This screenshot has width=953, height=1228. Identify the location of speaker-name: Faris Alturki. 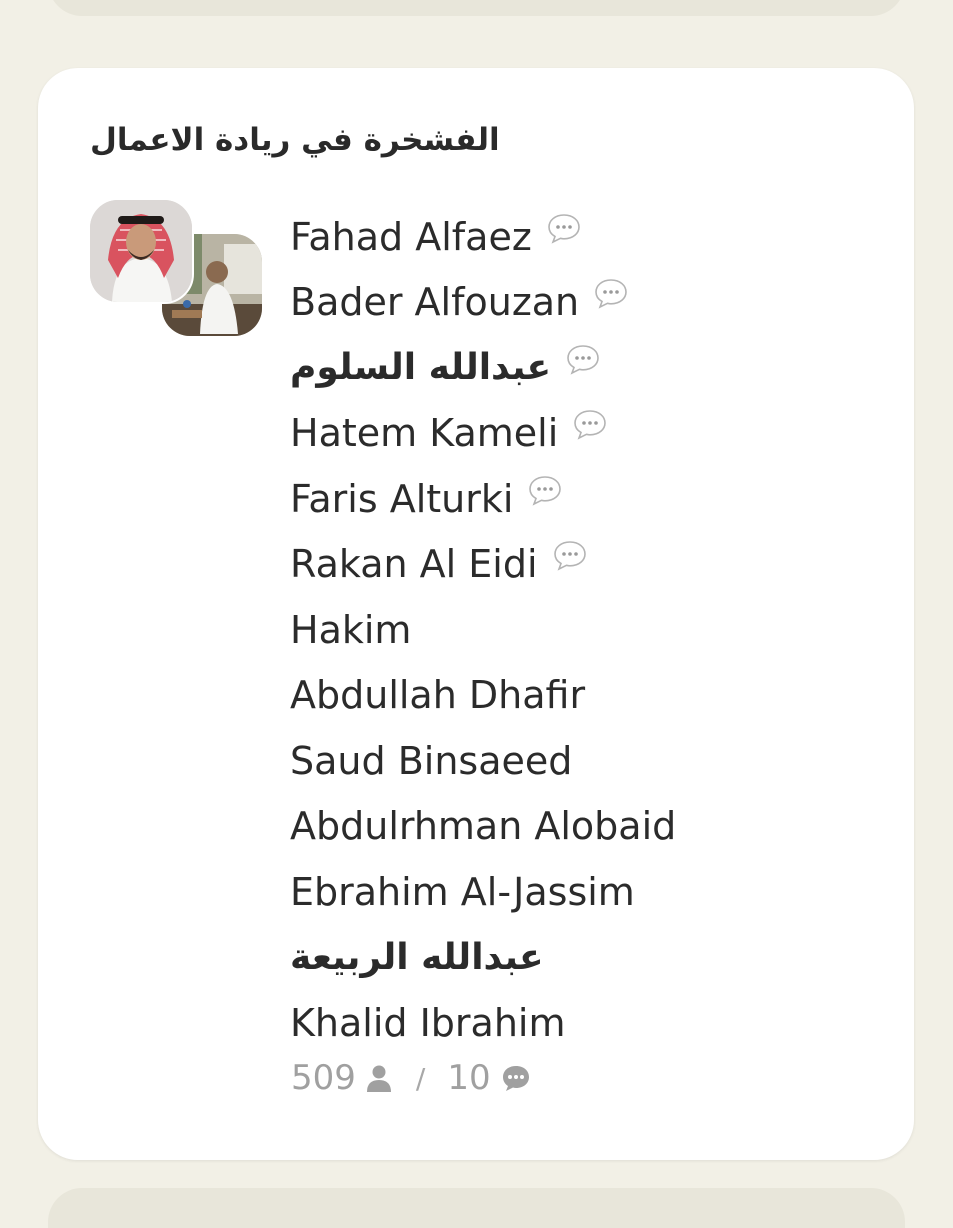
(402, 498).